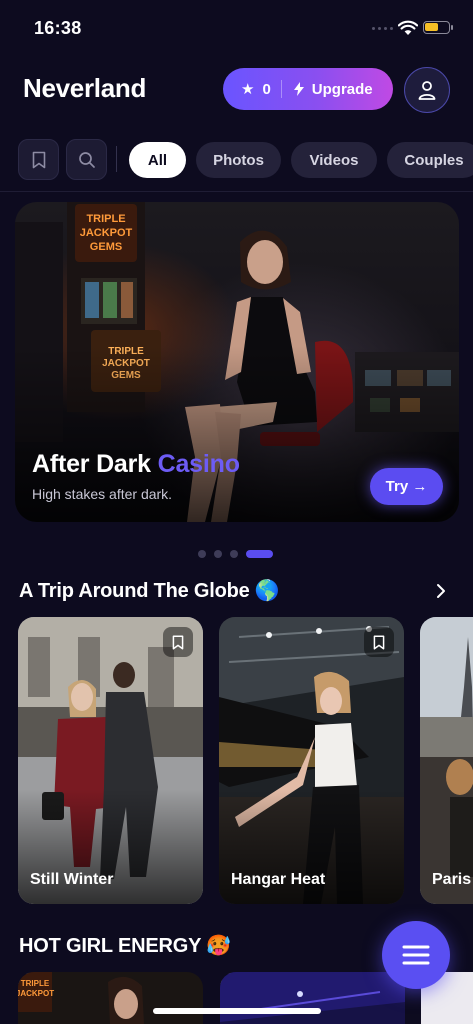 The width and height of the screenshot is (473, 1024). I want to click on bolt-icon, so click(298, 89).